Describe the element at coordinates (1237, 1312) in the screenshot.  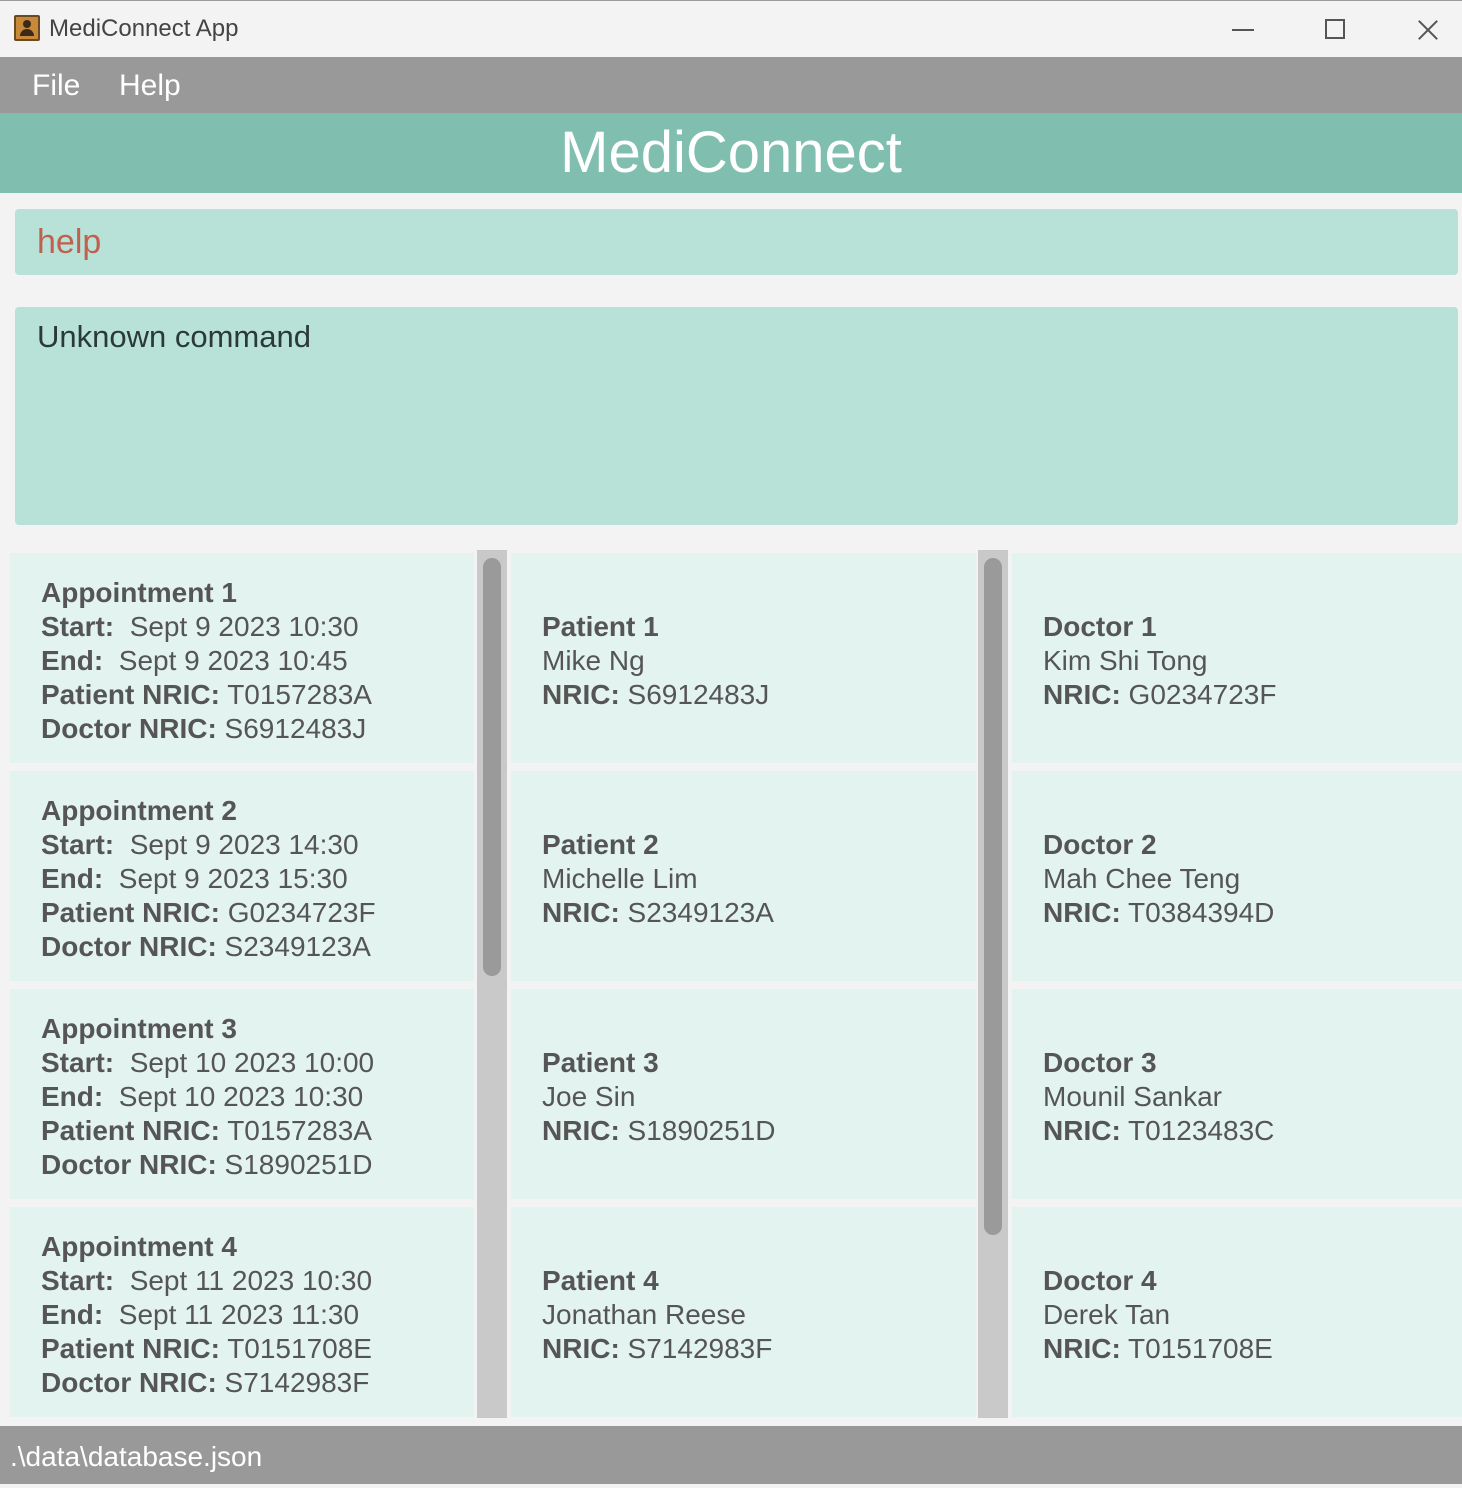
I see `doctor-card: Doctor 4 Derek Tan NRIC: T0151708E` at that location.